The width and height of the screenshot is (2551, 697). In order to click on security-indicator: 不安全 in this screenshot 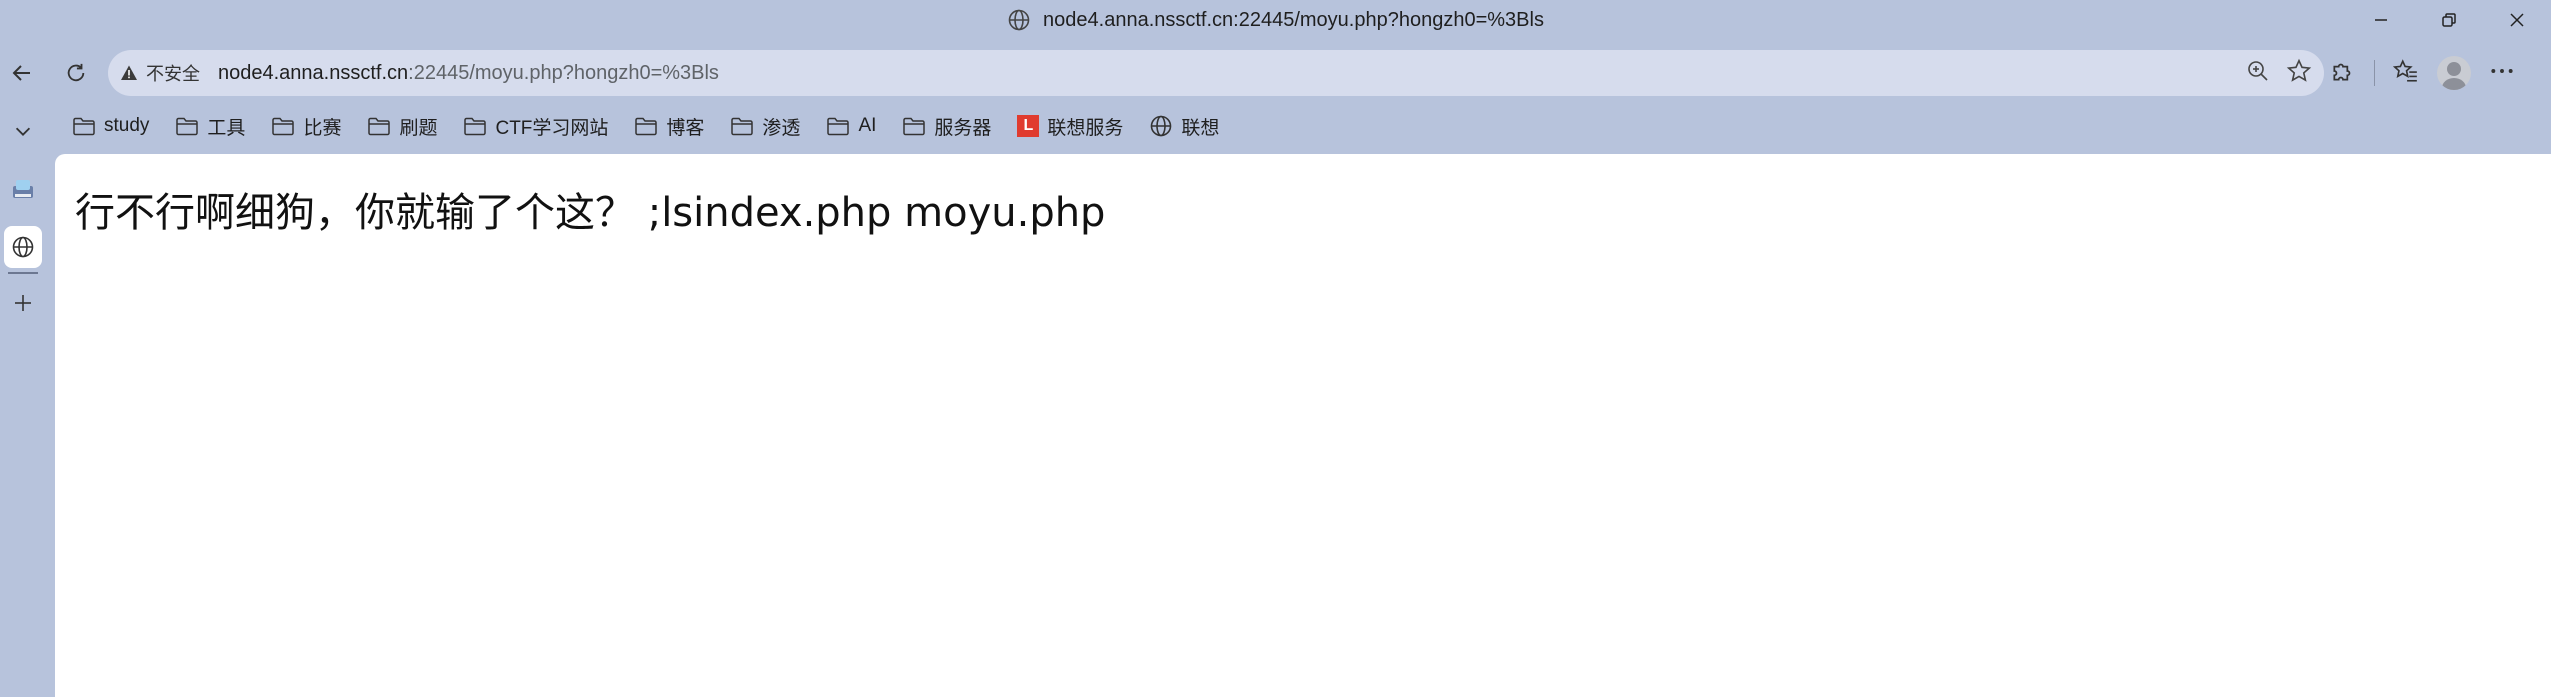, I will do `click(160, 73)`.